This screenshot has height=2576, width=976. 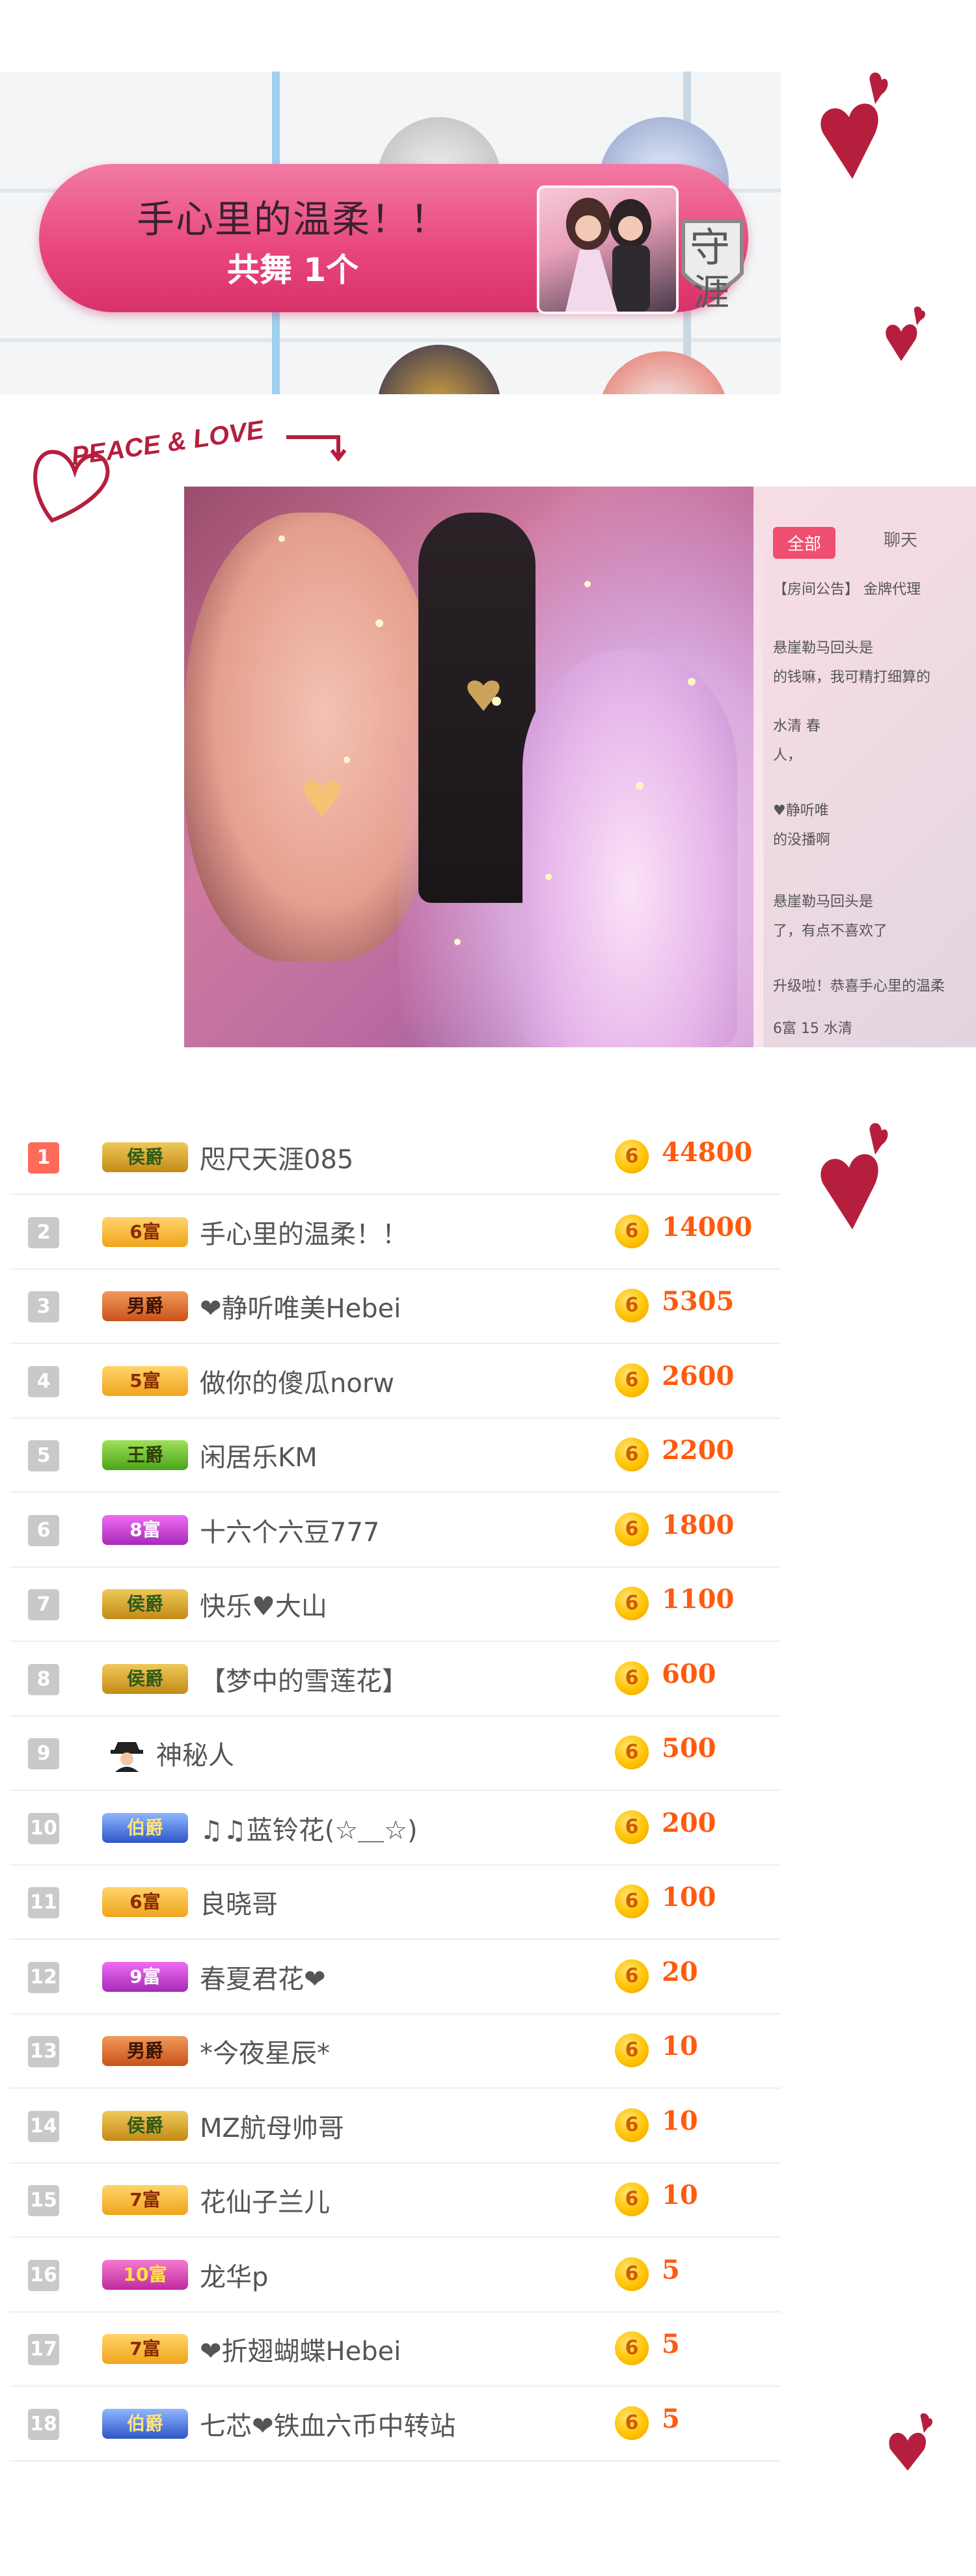 I want to click on table-row: 15 7富 花仙子兰儿 6 10, so click(x=395, y=2200).